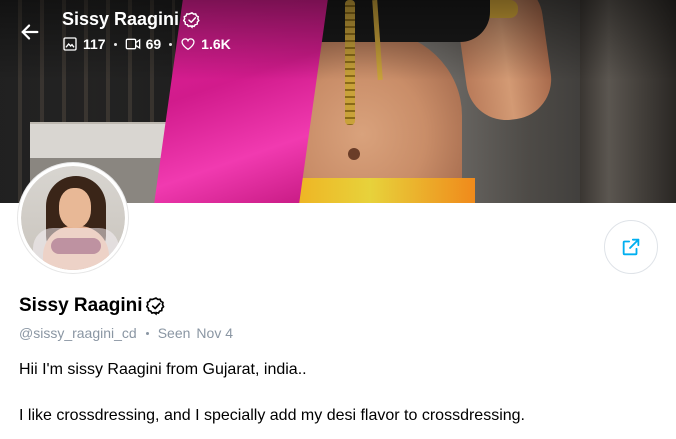  What do you see at coordinates (153, 44) in the screenshot?
I see `videos-count-label: 69` at bounding box center [153, 44].